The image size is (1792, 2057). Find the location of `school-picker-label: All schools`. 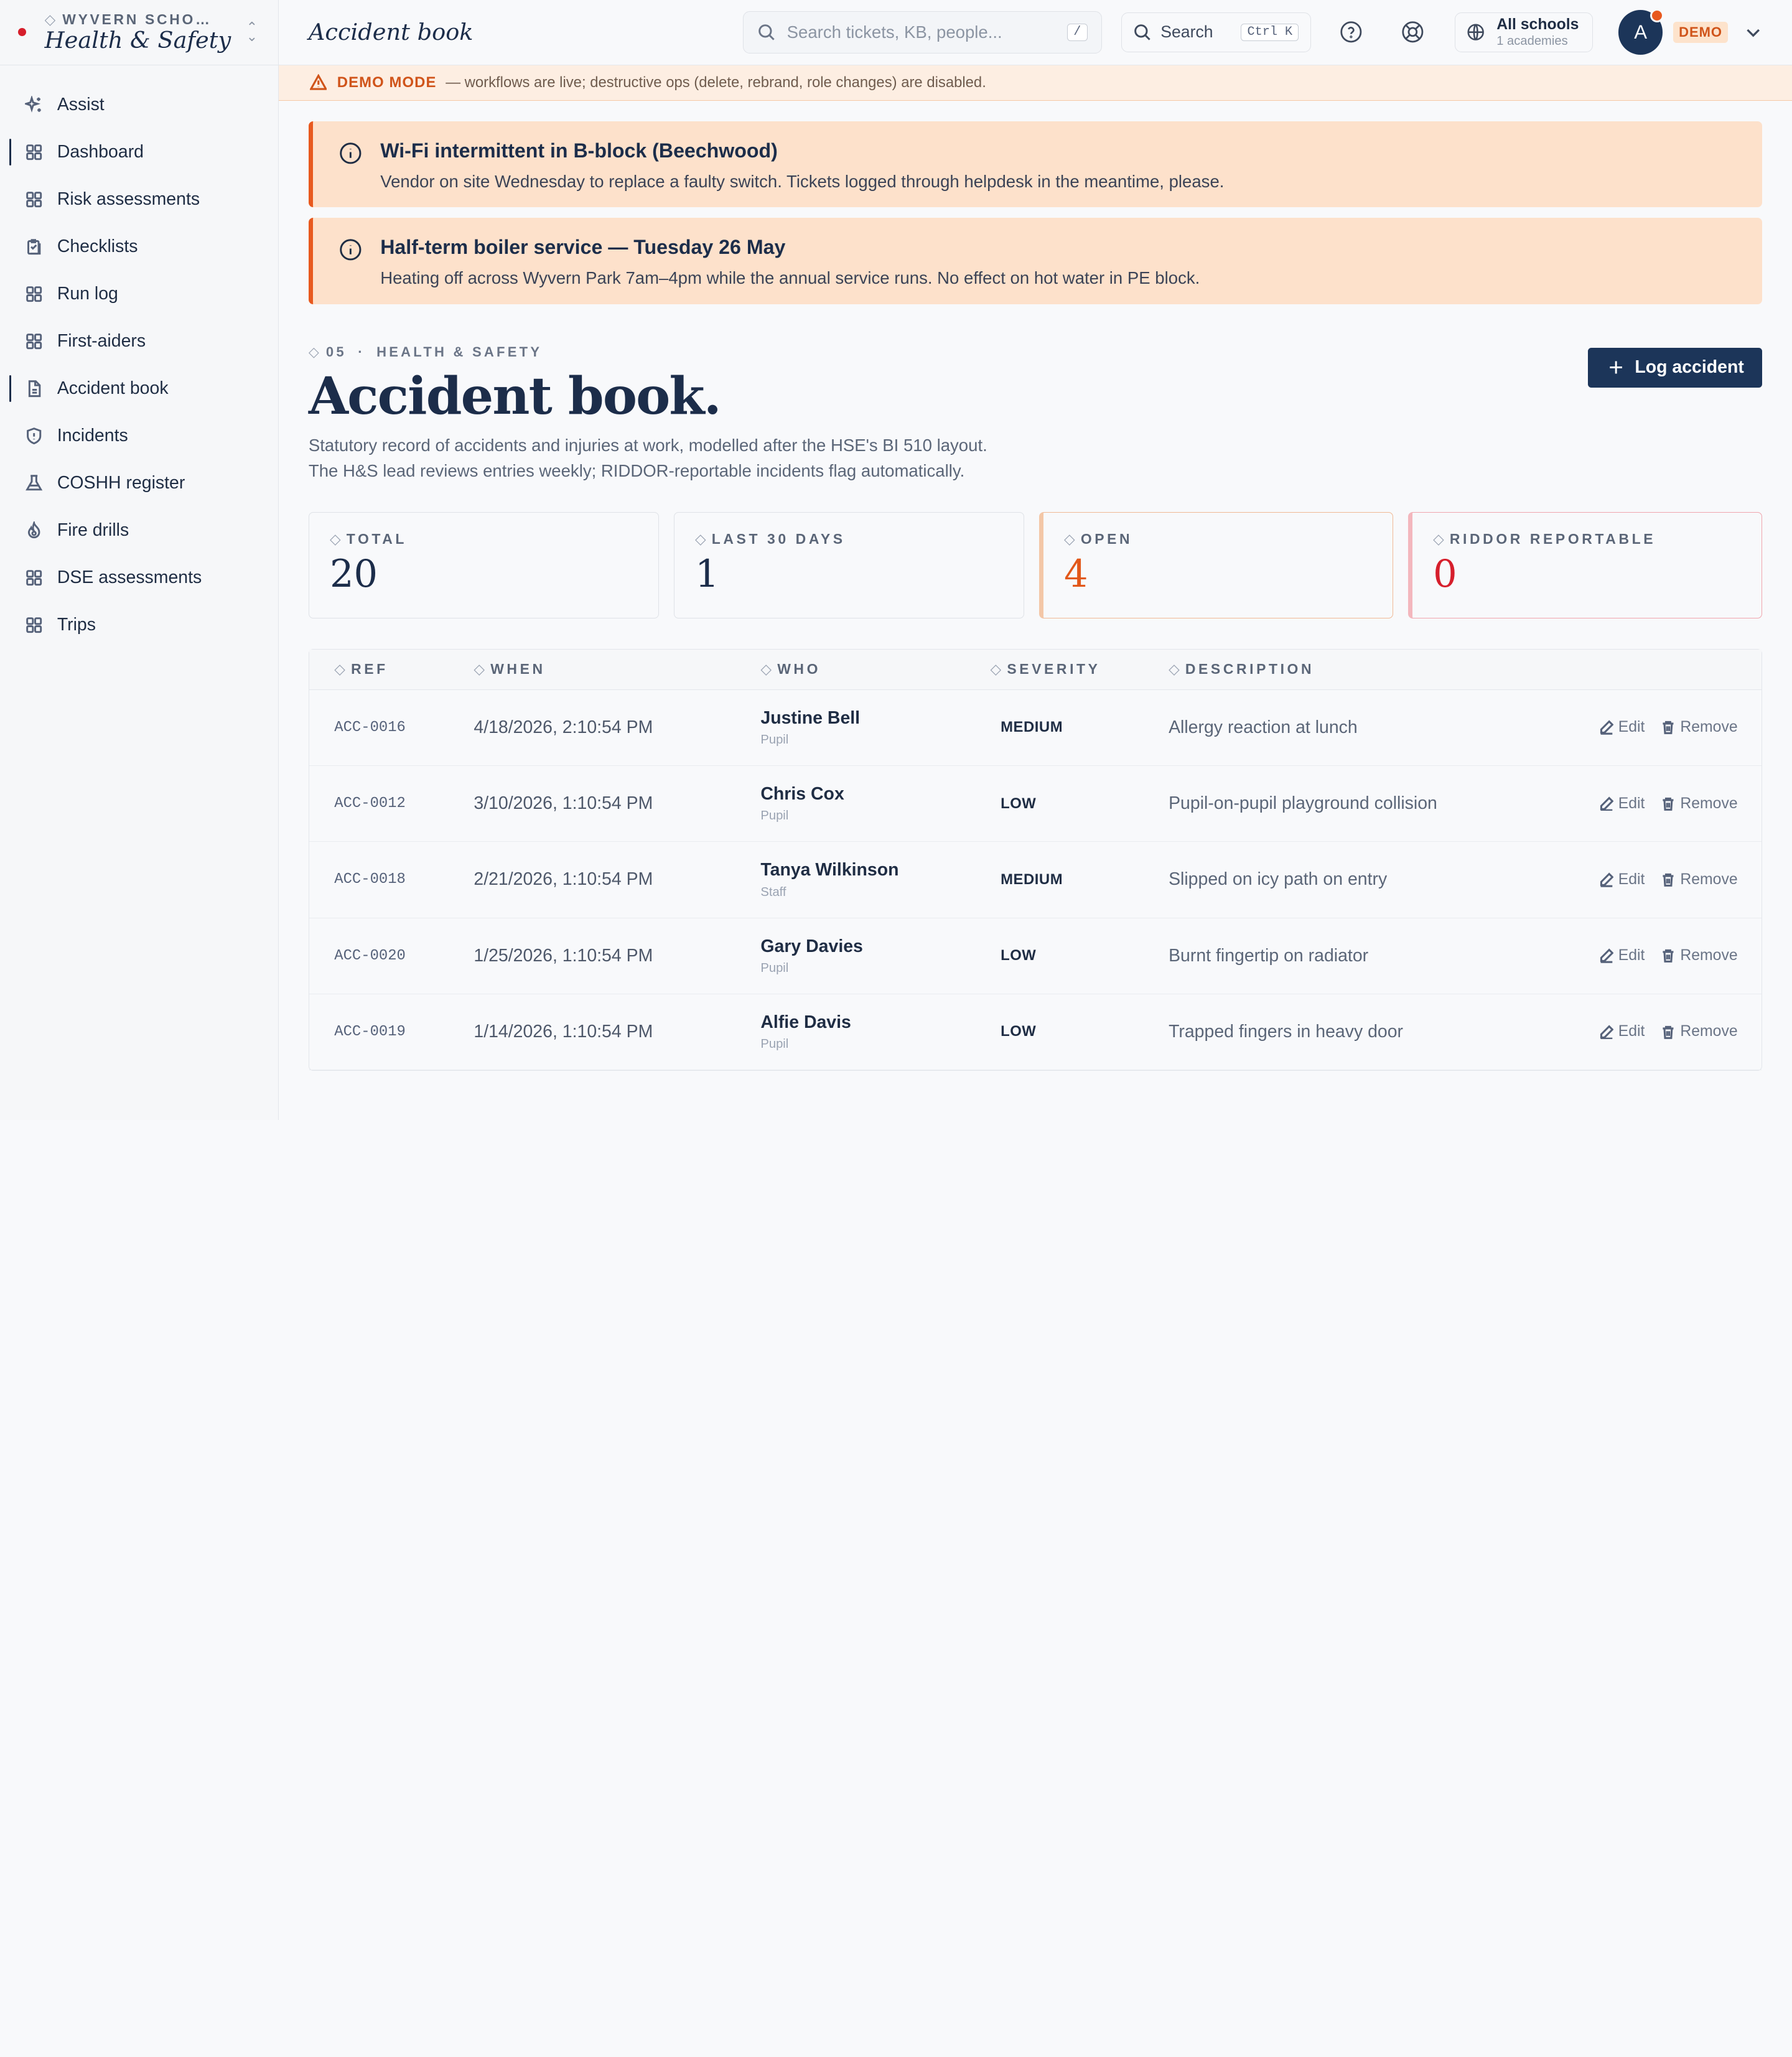

school-picker-label: All schools is located at coordinates (1538, 24).